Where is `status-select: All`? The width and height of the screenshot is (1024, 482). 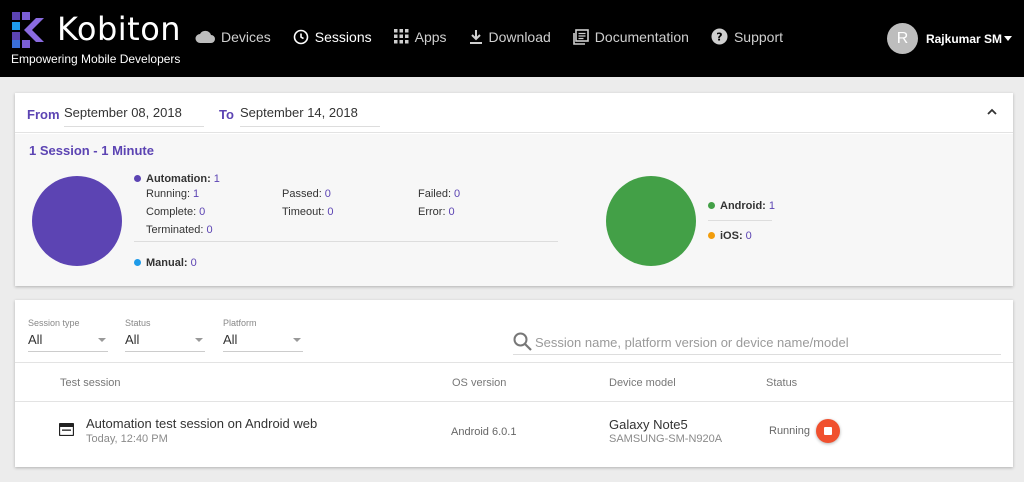 status-select: All is located at coordinates (165, 342).